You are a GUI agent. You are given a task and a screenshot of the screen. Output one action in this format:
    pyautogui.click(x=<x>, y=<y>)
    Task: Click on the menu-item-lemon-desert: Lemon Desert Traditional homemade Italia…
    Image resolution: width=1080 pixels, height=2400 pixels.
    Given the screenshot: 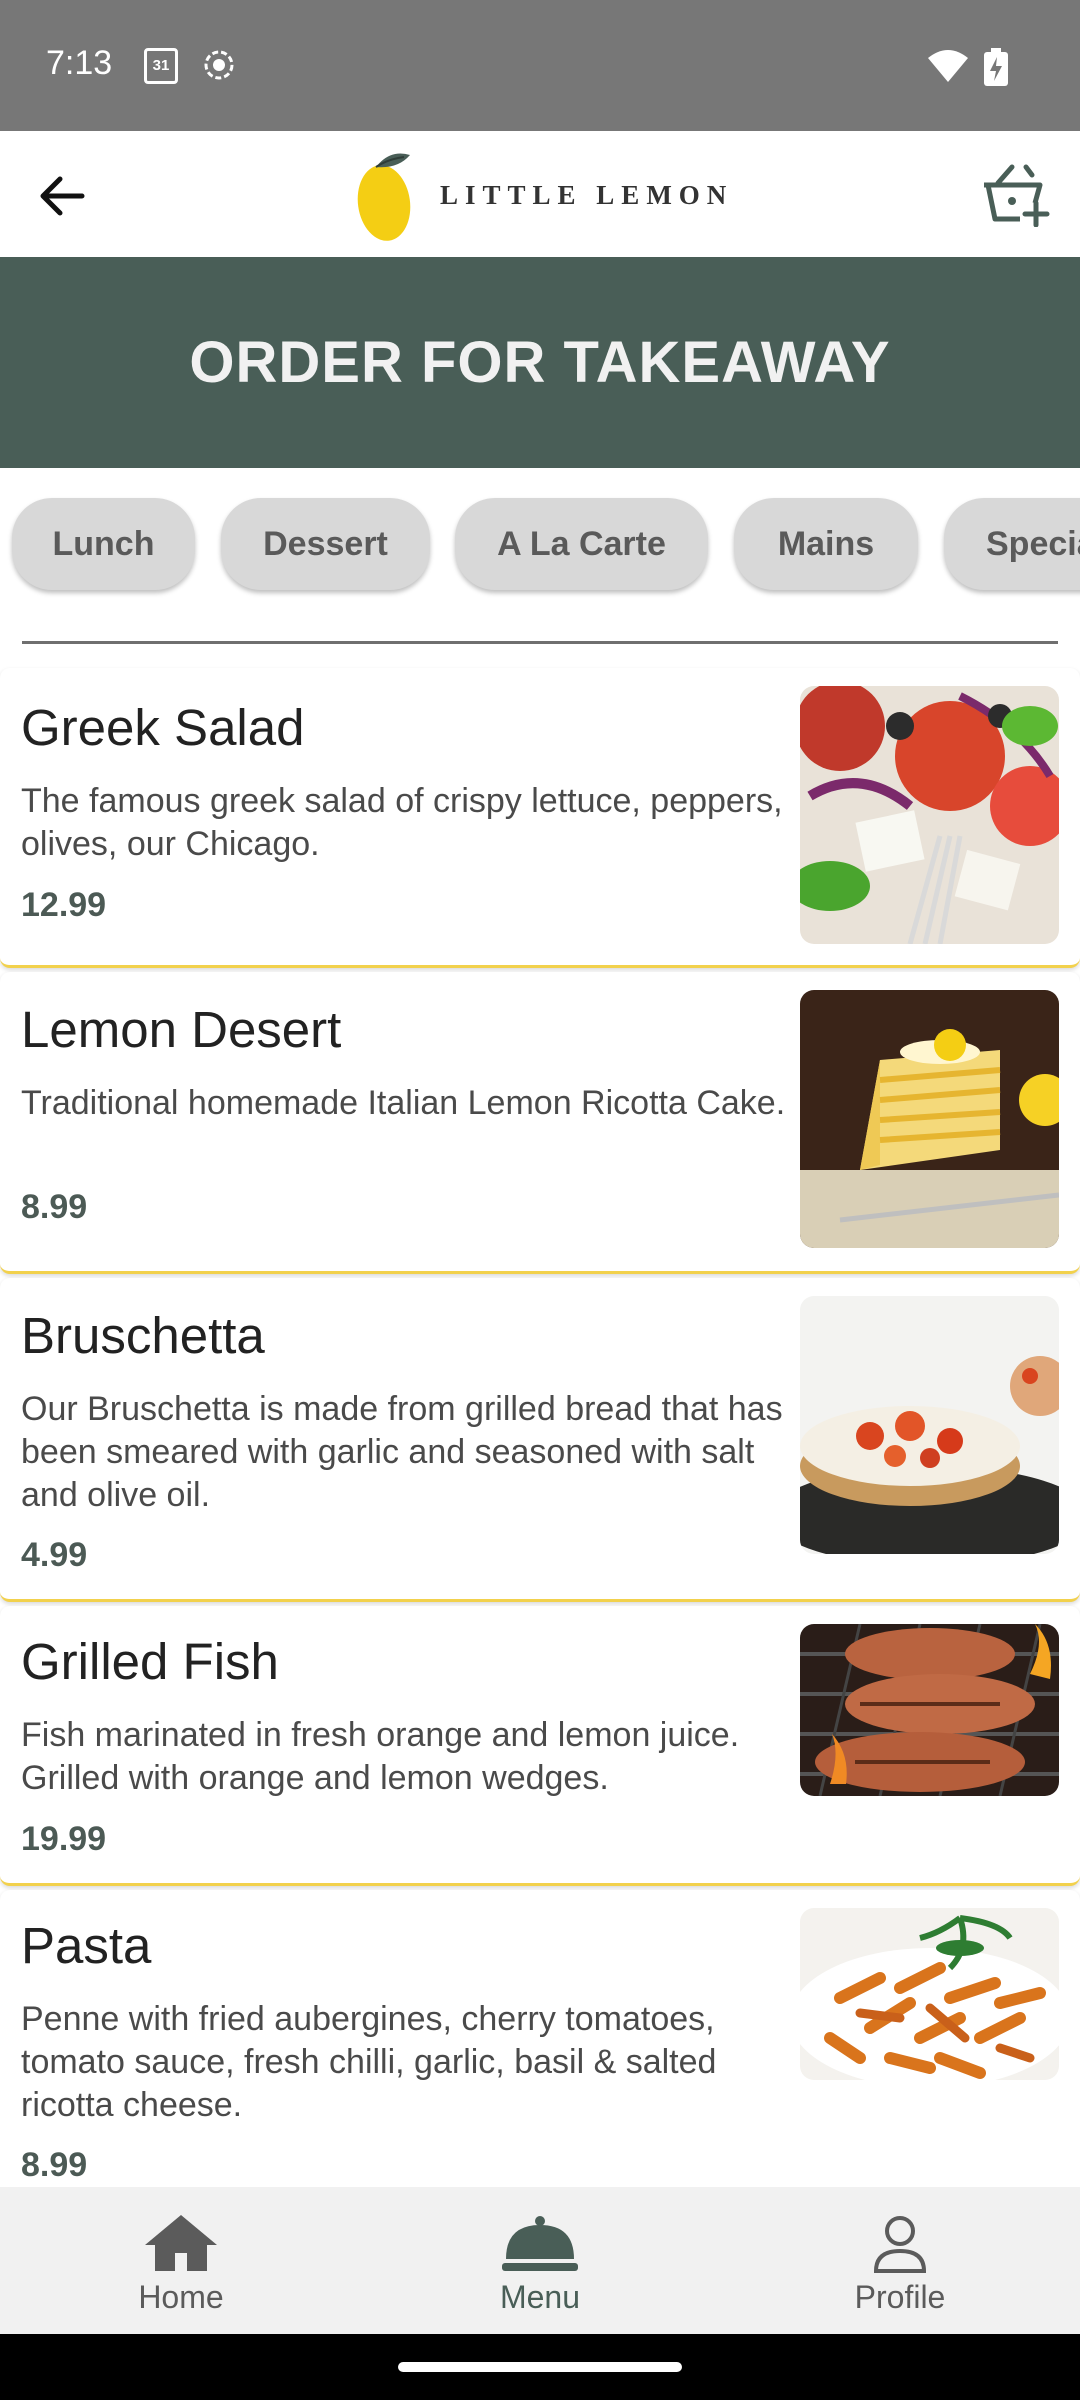 What is the action you would take?
    pyautogui.click(x=540, y=1123)
    